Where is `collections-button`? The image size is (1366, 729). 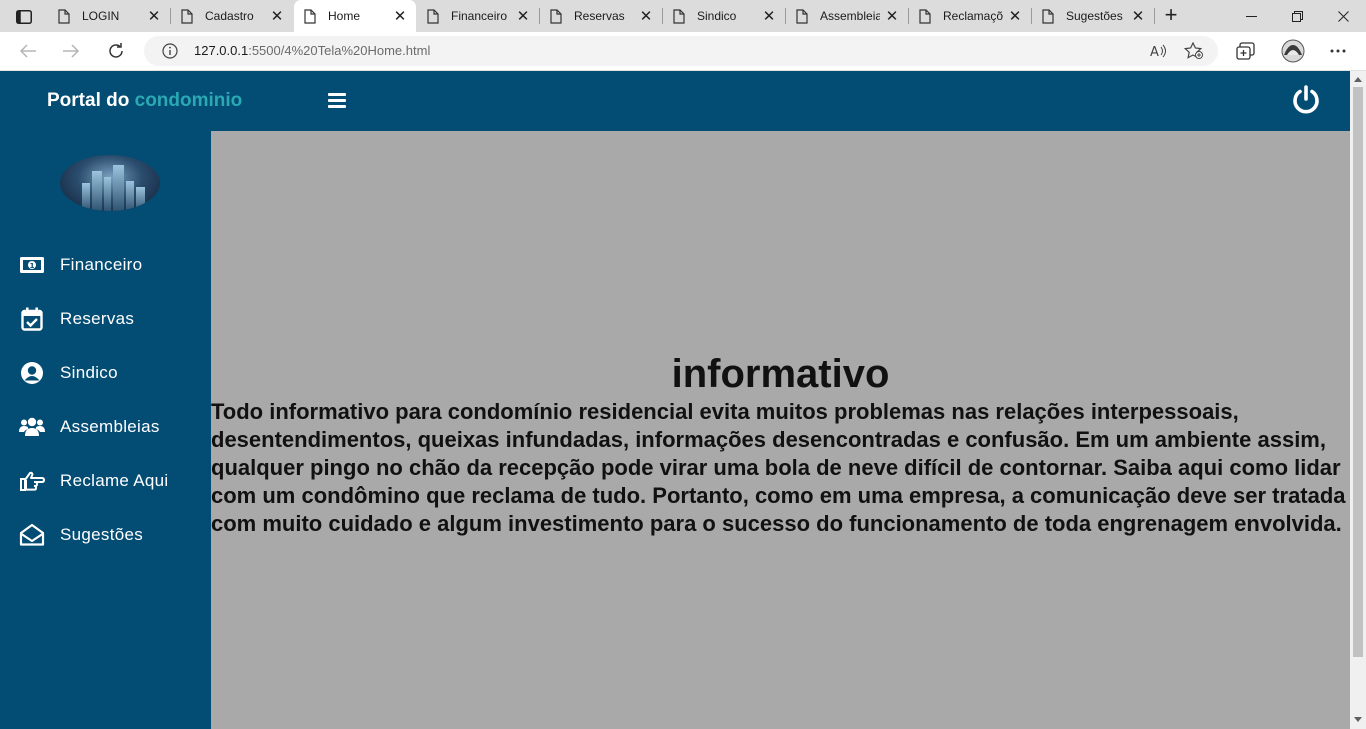
collections-button is located at coordinates (1246, 51).